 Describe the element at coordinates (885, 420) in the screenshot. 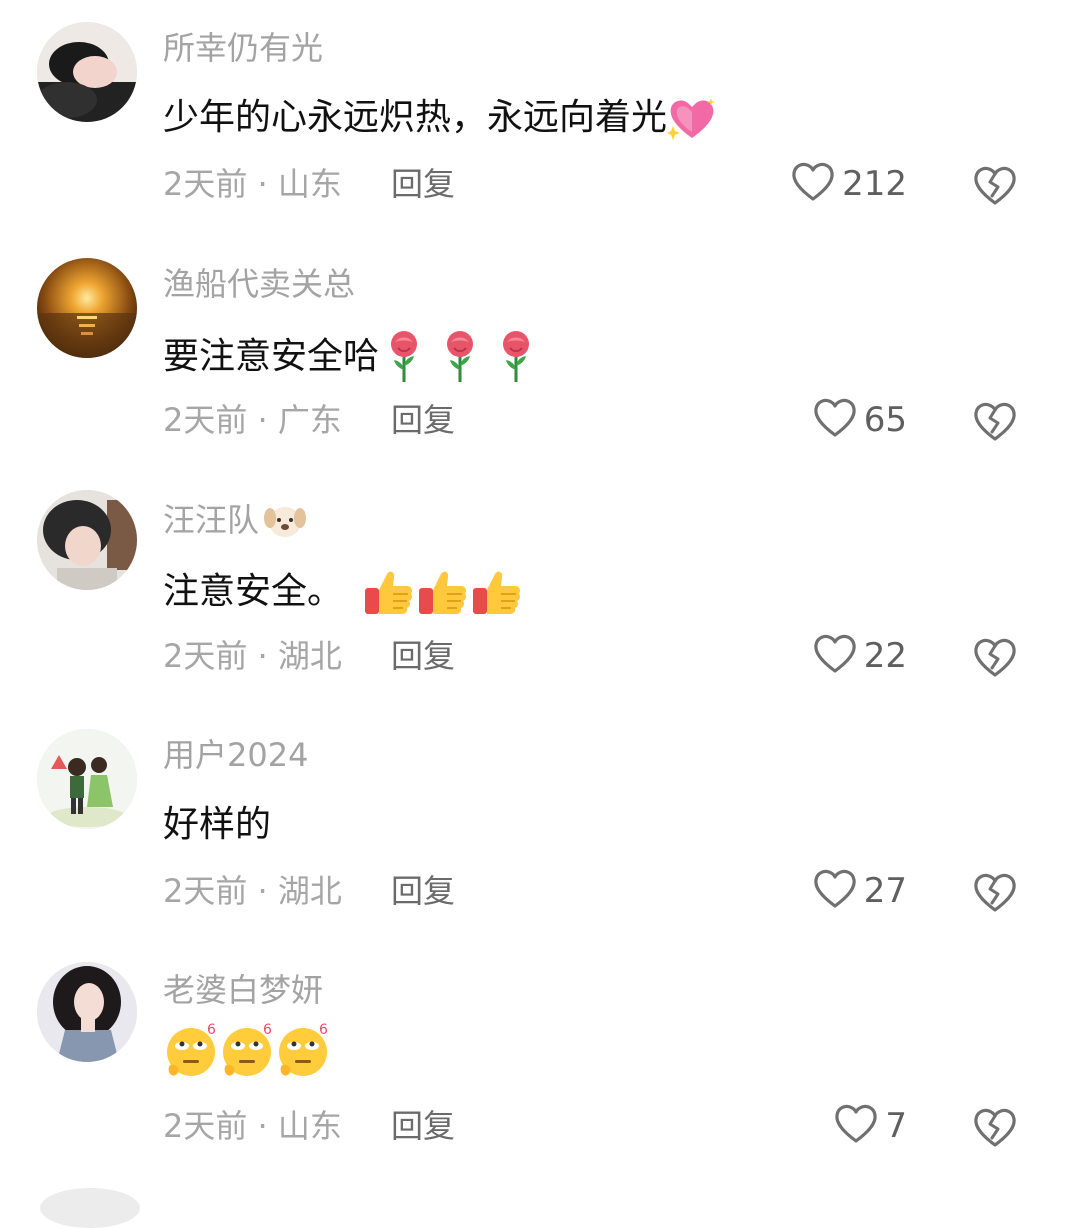

I see `like-count: 65` at that location.